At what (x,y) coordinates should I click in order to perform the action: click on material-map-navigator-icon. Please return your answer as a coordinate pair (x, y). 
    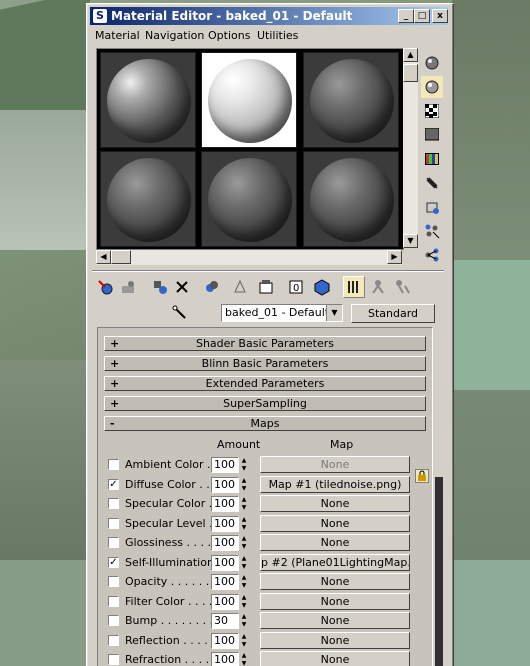
    Looking at the image, I should click on (432, 255).